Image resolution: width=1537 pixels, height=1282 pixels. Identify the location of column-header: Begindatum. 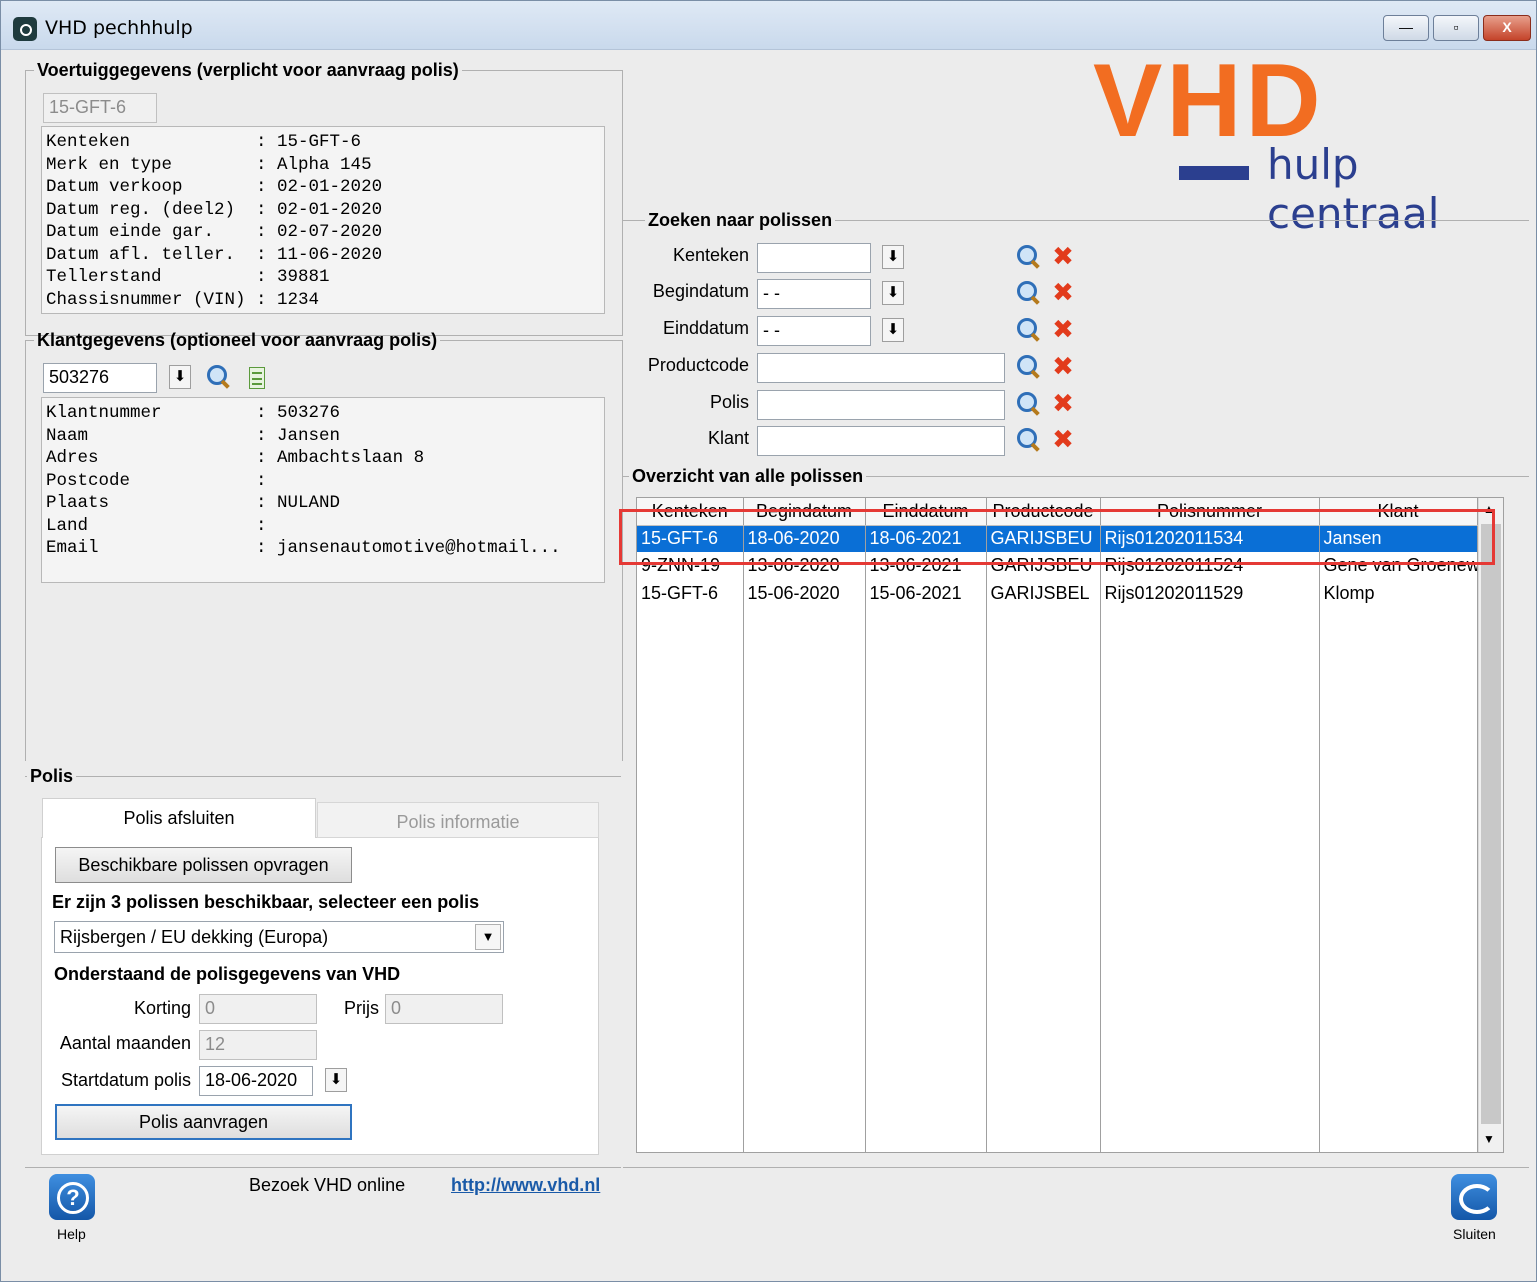
(804, 512).